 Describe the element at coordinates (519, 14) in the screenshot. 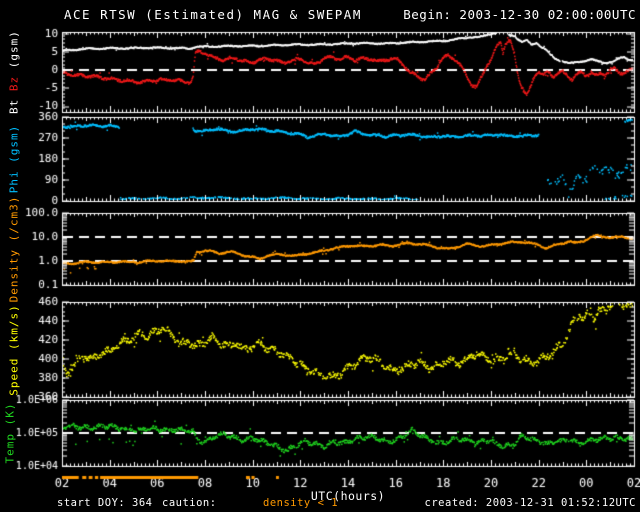

I see `begin-timestamp: Begin: 2003-12-30 02:00:00UTC` at that location.